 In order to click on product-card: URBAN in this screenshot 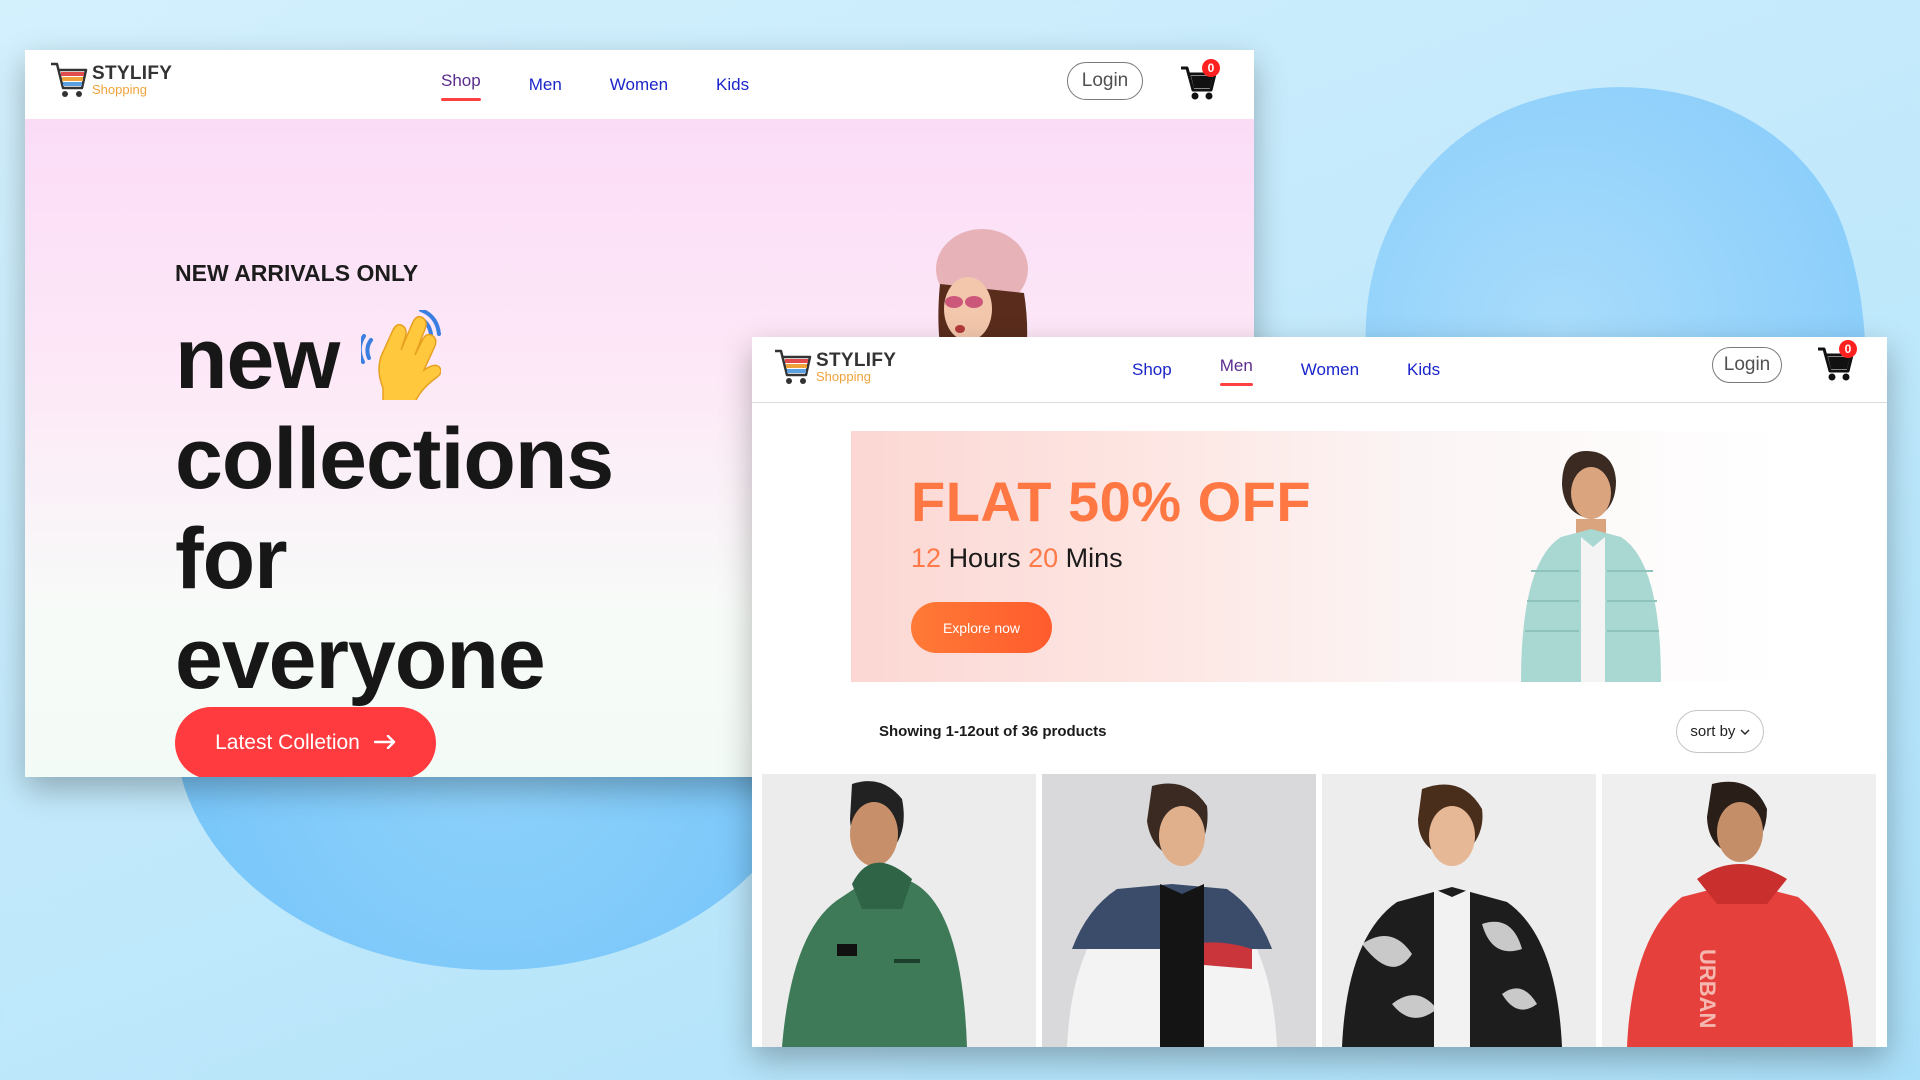, I will do `click(1739, 910)`.